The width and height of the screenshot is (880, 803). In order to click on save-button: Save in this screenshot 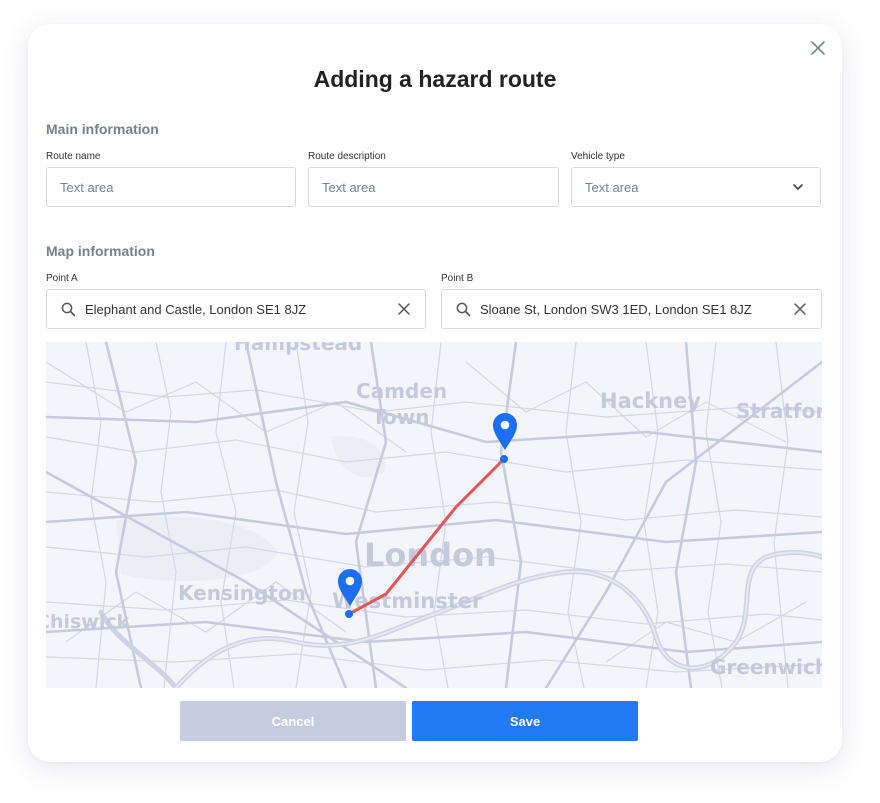, I will do `click(525, 721)`.